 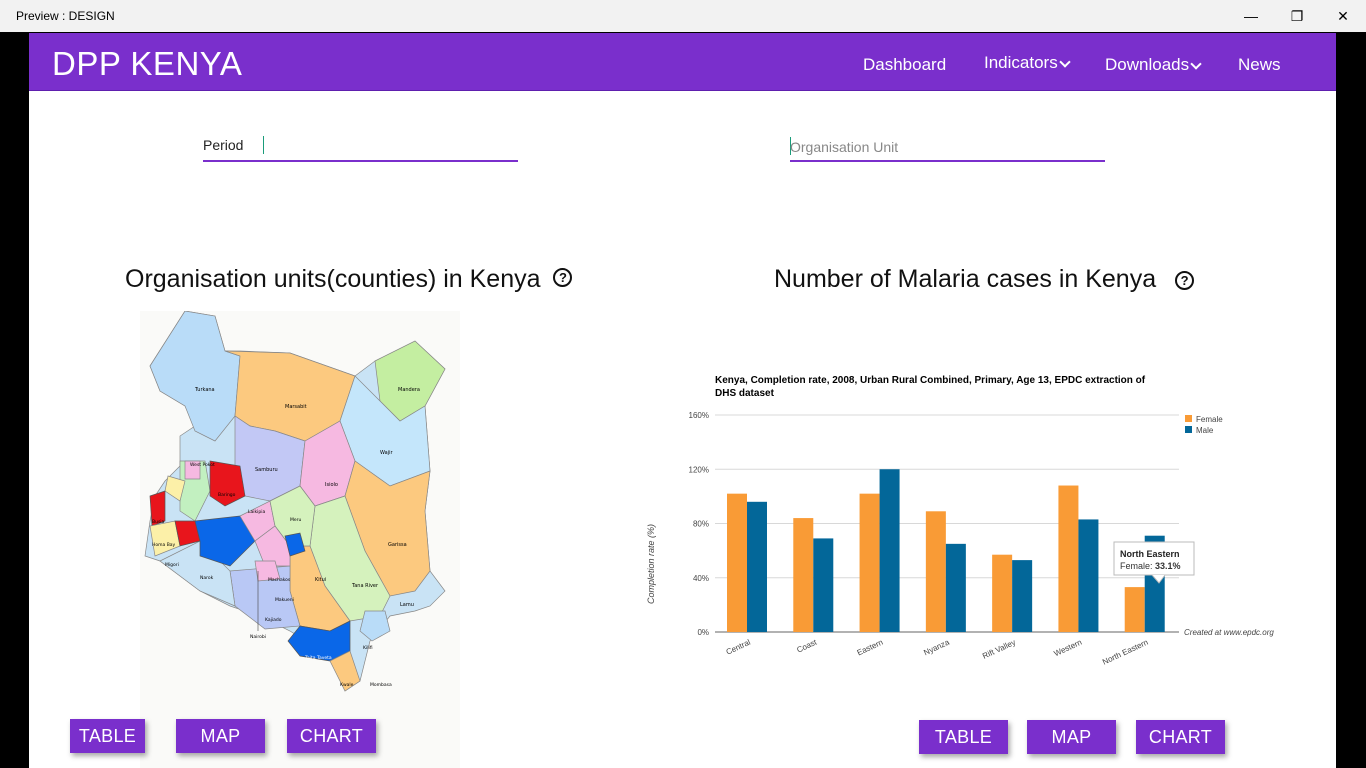 I want to click on right-chart-button: CHART, so click(x=1180, y=737).